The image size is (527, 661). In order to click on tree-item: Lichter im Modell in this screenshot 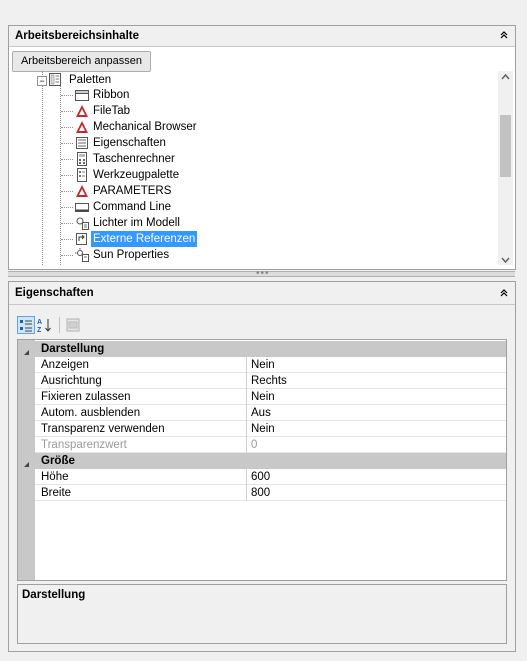, I will do `click(253, 223)`.